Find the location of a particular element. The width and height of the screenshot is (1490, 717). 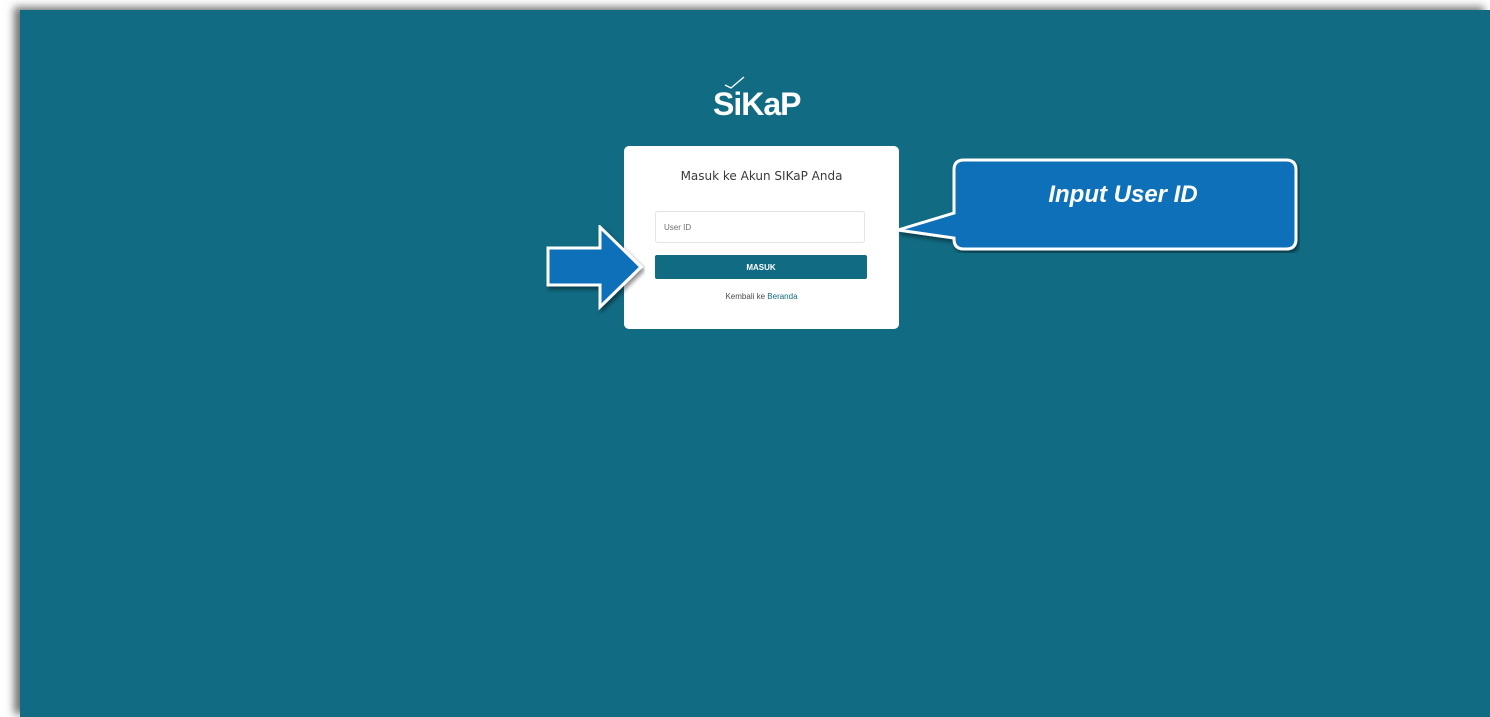

back-to-home: Kembali ke Beranda is located at coordinates (761, 296).